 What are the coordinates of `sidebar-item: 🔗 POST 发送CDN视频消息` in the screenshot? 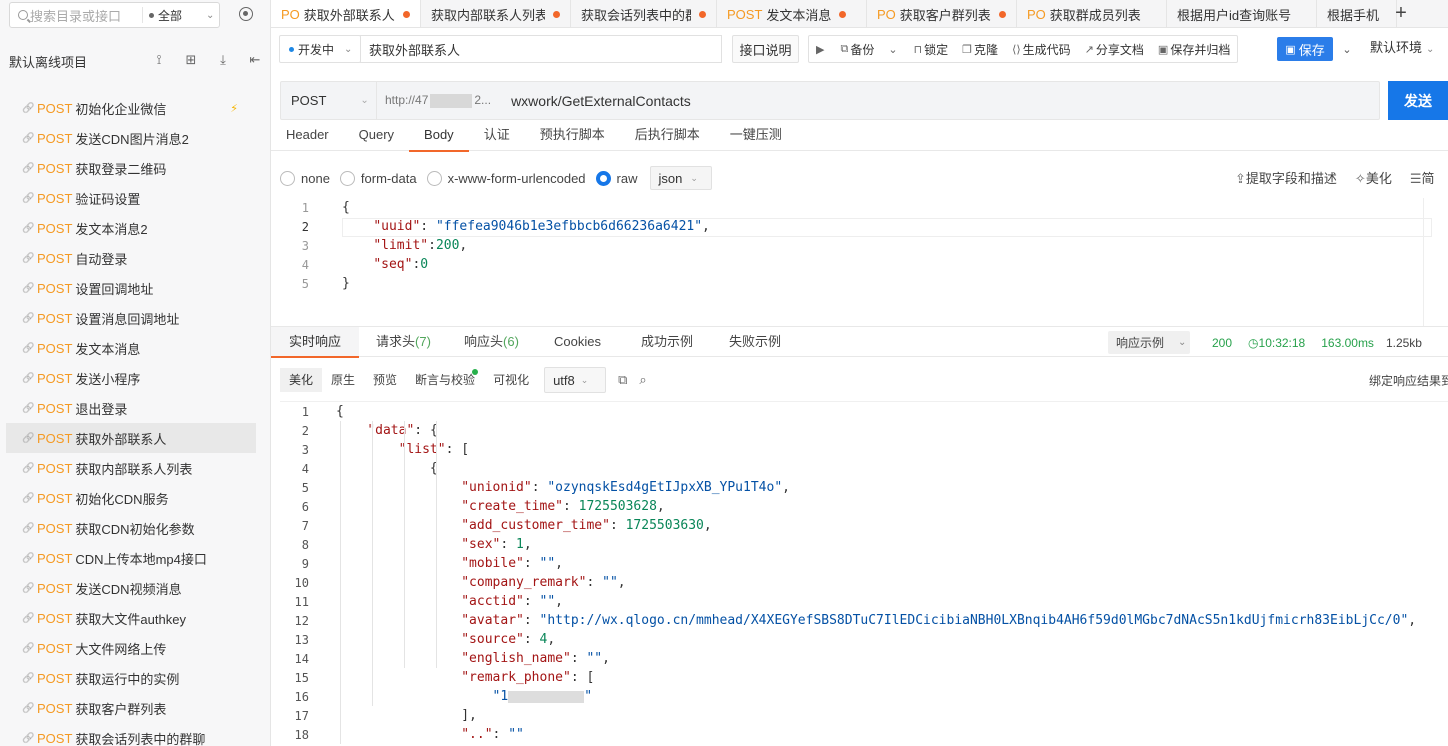 It's located at (131, 588).